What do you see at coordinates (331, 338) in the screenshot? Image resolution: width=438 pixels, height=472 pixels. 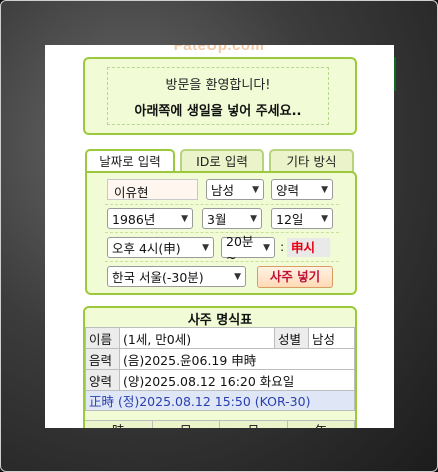 I see `gender-value: 남성` at bounding box center [331, 338].